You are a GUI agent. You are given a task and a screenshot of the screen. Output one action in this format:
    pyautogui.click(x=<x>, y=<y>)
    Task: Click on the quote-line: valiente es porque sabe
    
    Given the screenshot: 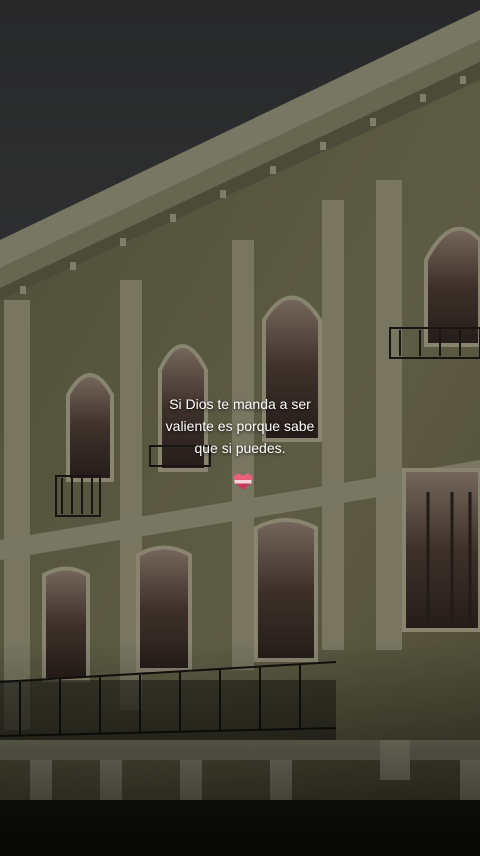 What is the action you would take?
    pyautogui.click(x=240, y=426)
    